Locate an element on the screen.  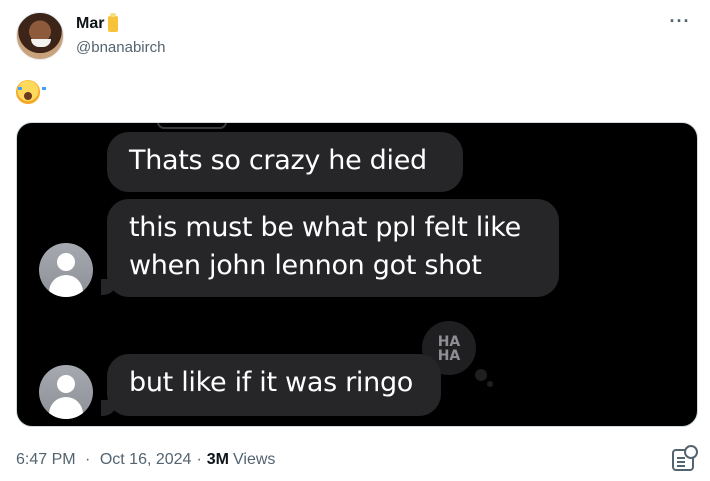
post-text is located at coordinates (31, 95).